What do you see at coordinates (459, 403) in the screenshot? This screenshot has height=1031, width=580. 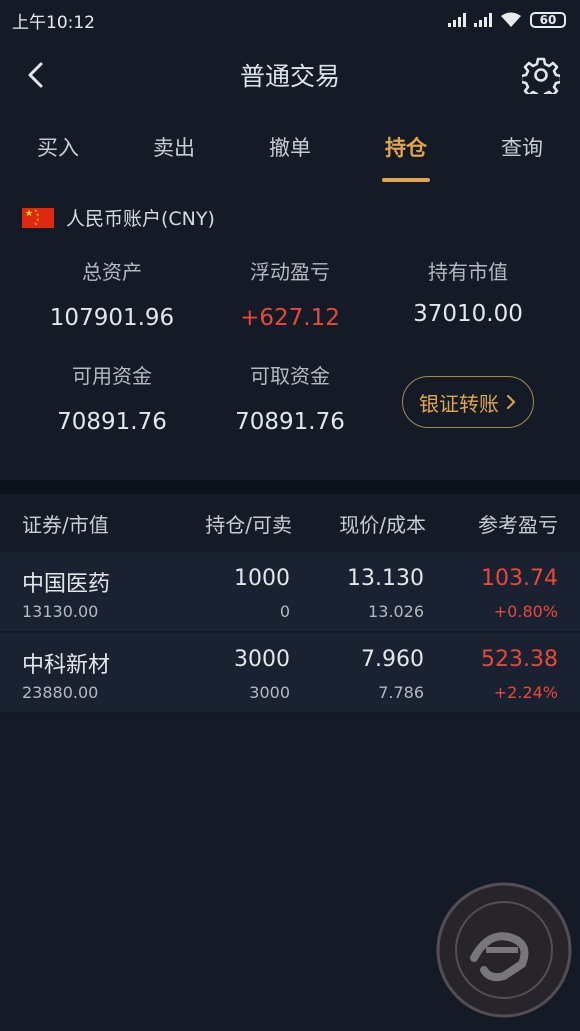 I see `transfer-button-label: 银证转账` at bounding box center [459, 403].